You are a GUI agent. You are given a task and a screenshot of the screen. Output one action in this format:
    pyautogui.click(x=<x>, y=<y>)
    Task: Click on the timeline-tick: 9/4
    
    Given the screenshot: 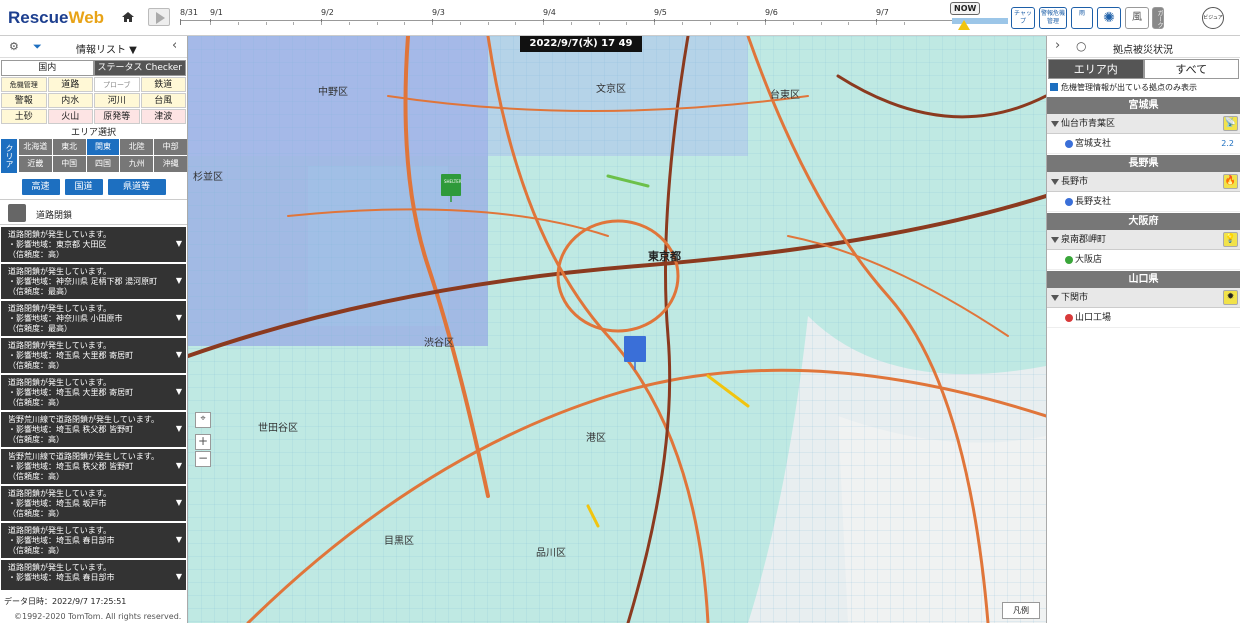 What is the action you would take?
    pyautogui.click(x=549, y=16)
    